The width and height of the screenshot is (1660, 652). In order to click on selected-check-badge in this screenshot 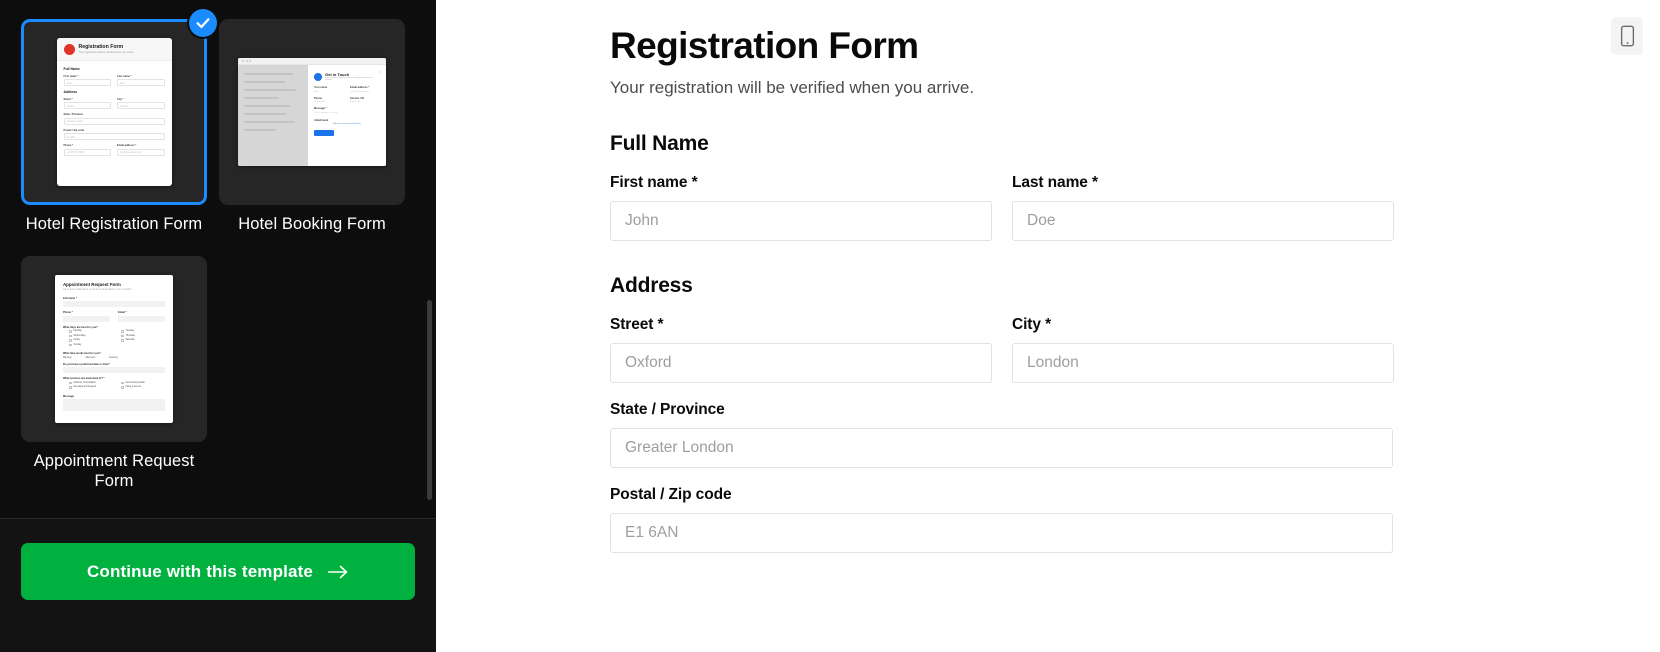, I will do `click(203, 23)`.